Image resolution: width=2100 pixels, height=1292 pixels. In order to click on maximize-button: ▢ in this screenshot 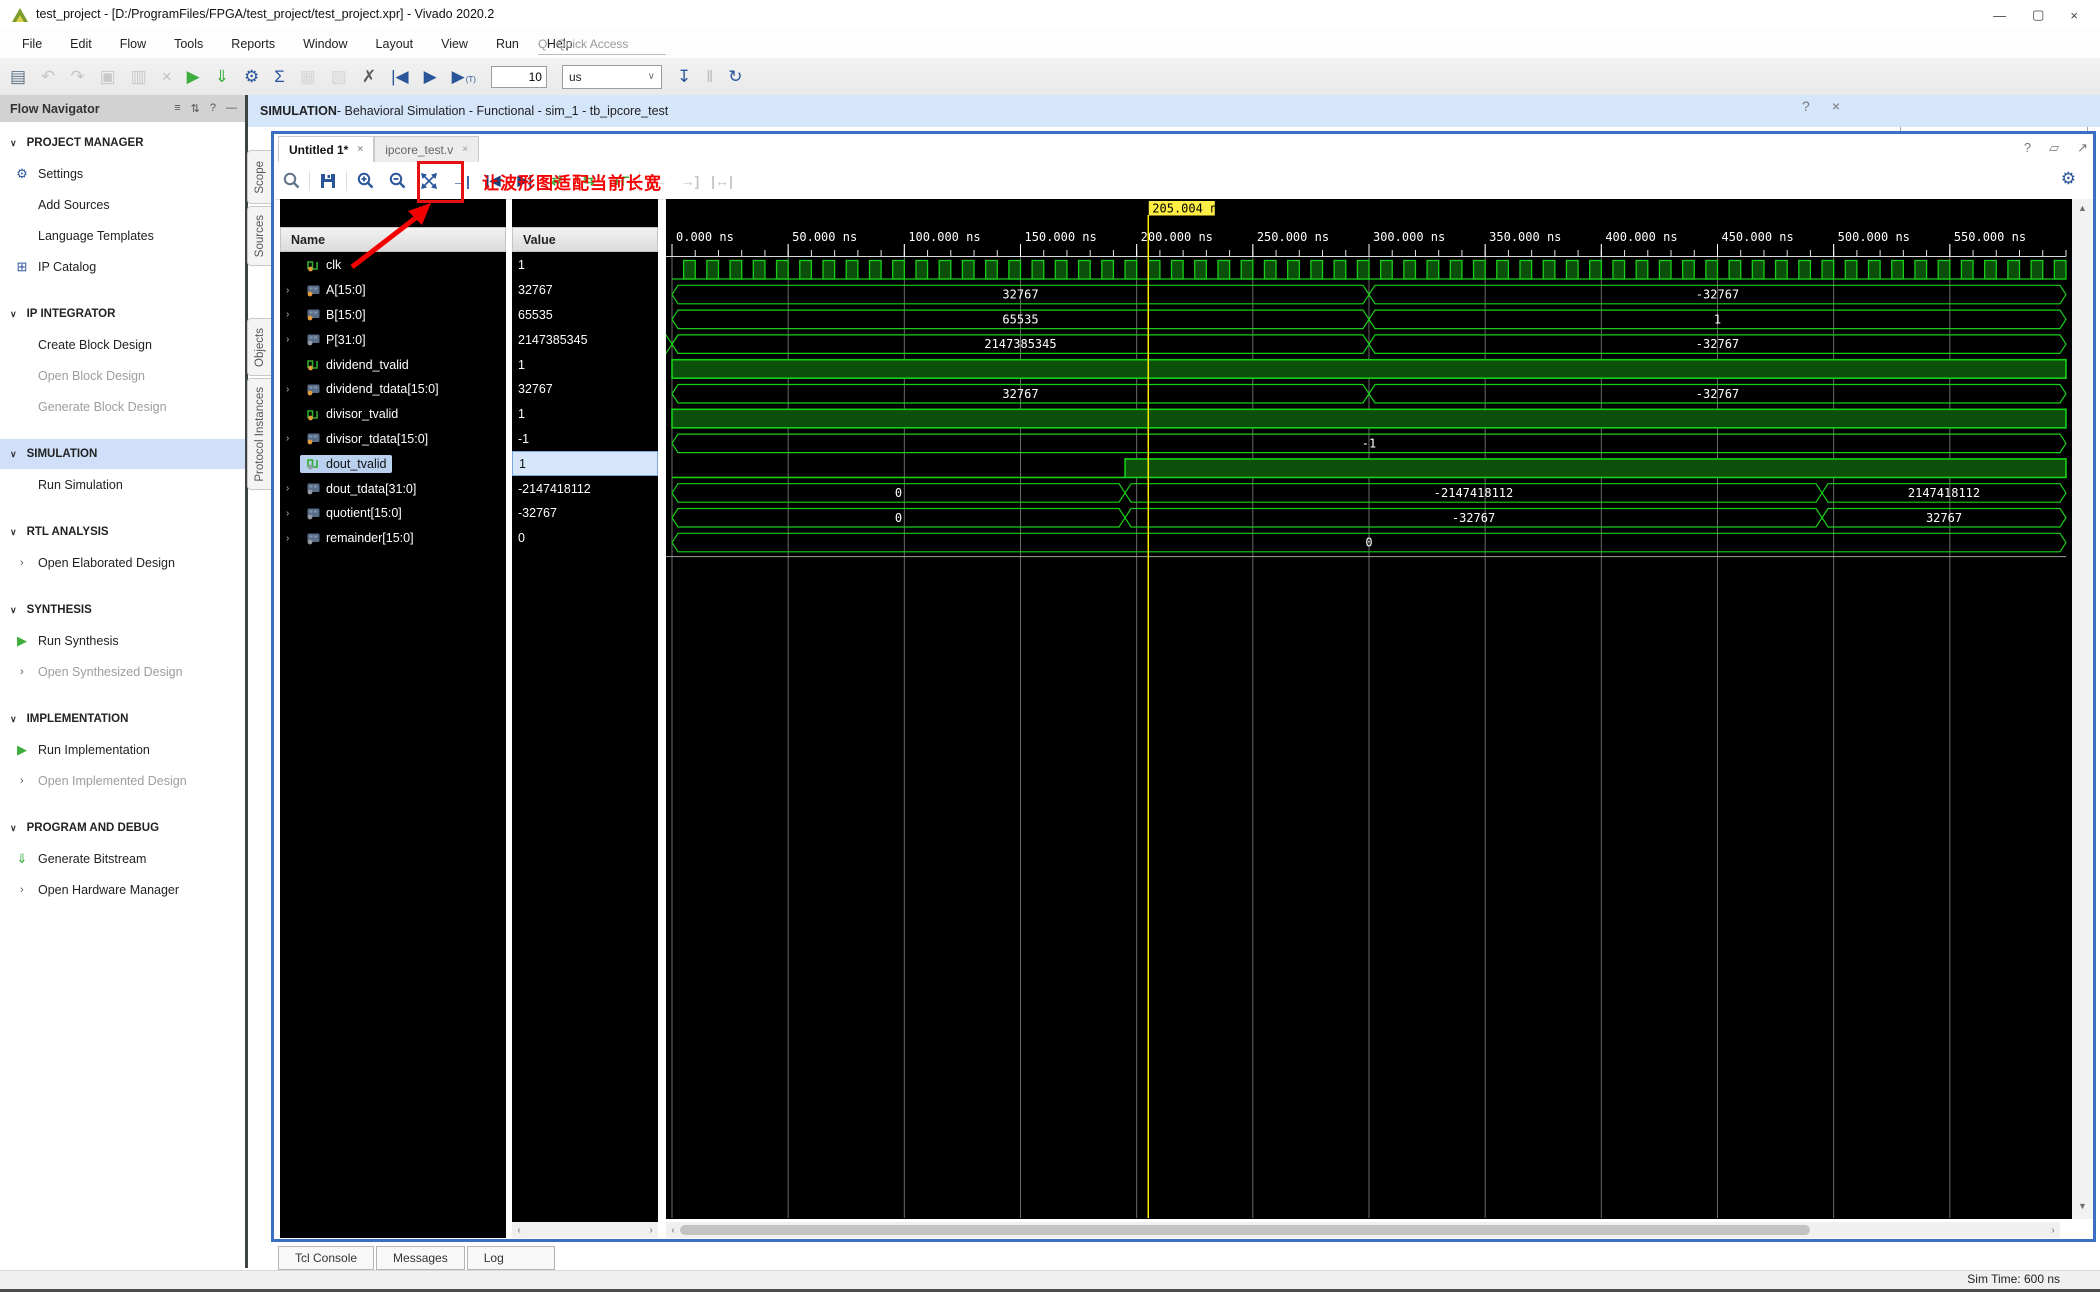, I will do `click(2038, 15)`.